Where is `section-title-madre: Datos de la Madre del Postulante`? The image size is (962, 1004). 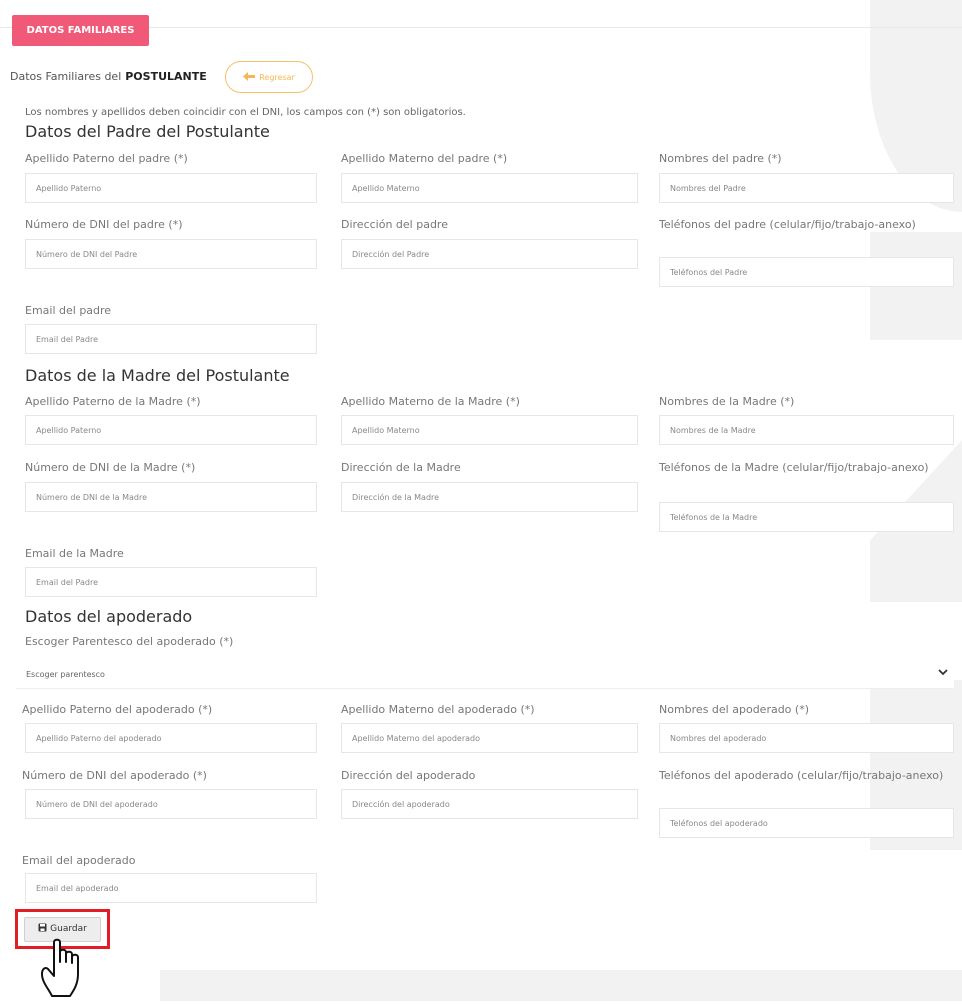 section-title-madre: Datos de la Madre del Postulante is located at coordinates (157, 375).